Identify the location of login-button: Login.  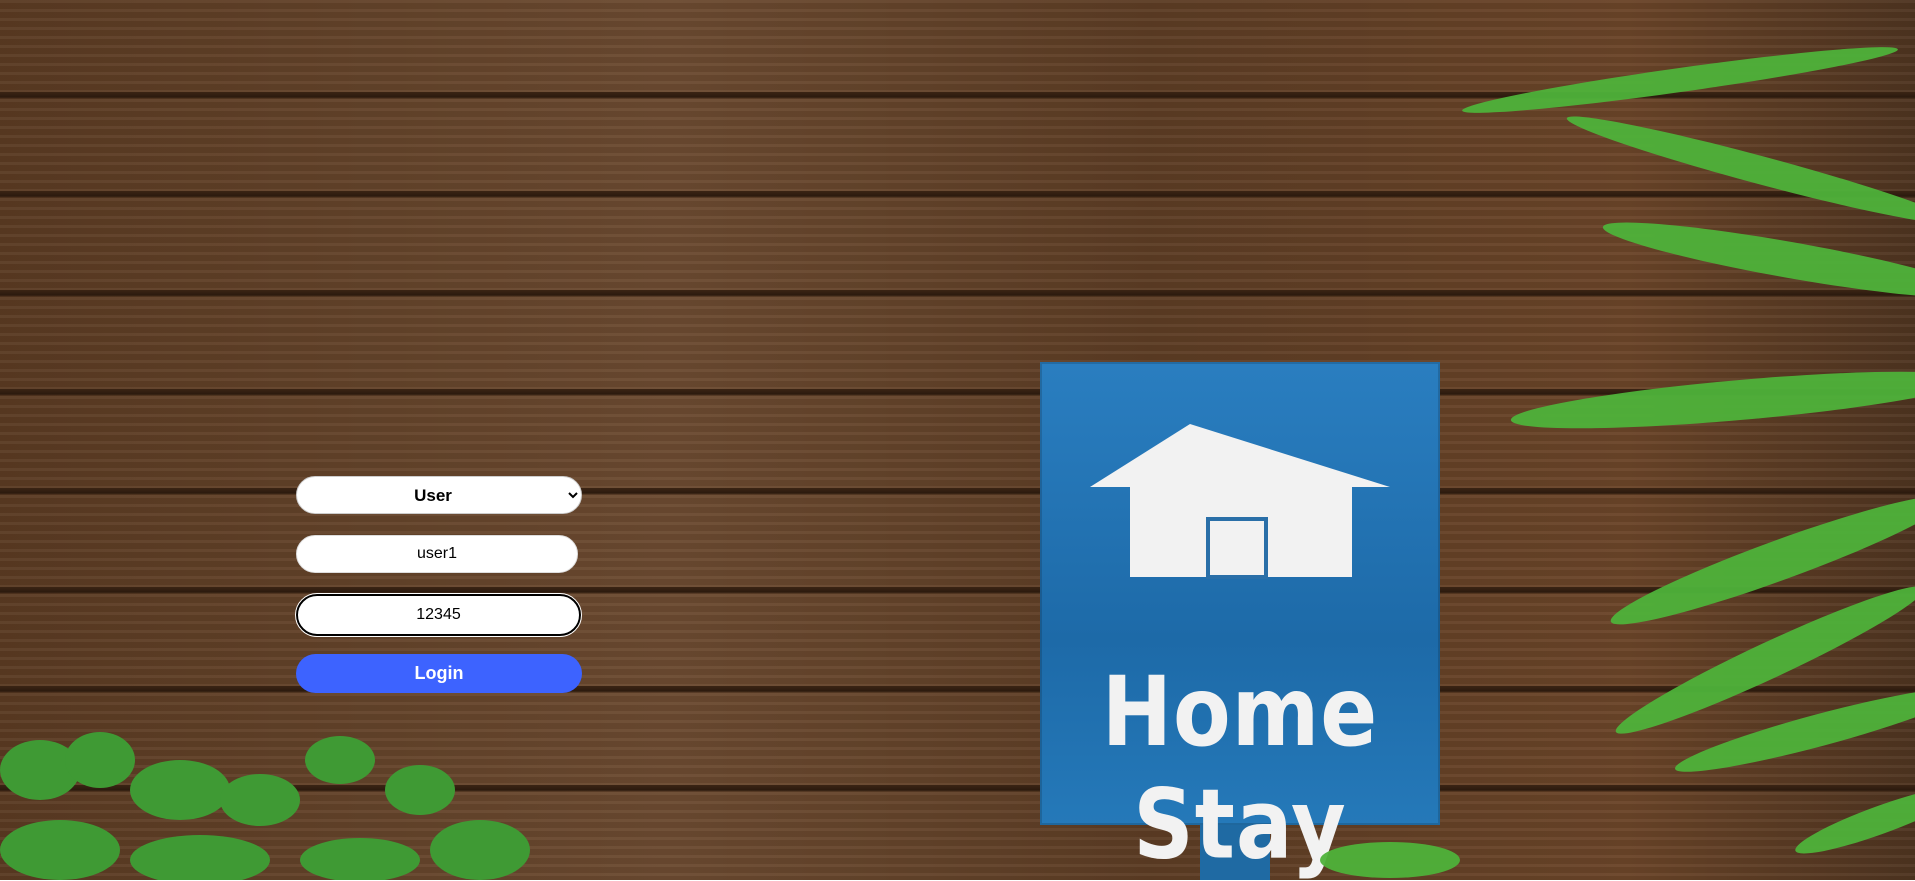
(439, 673).